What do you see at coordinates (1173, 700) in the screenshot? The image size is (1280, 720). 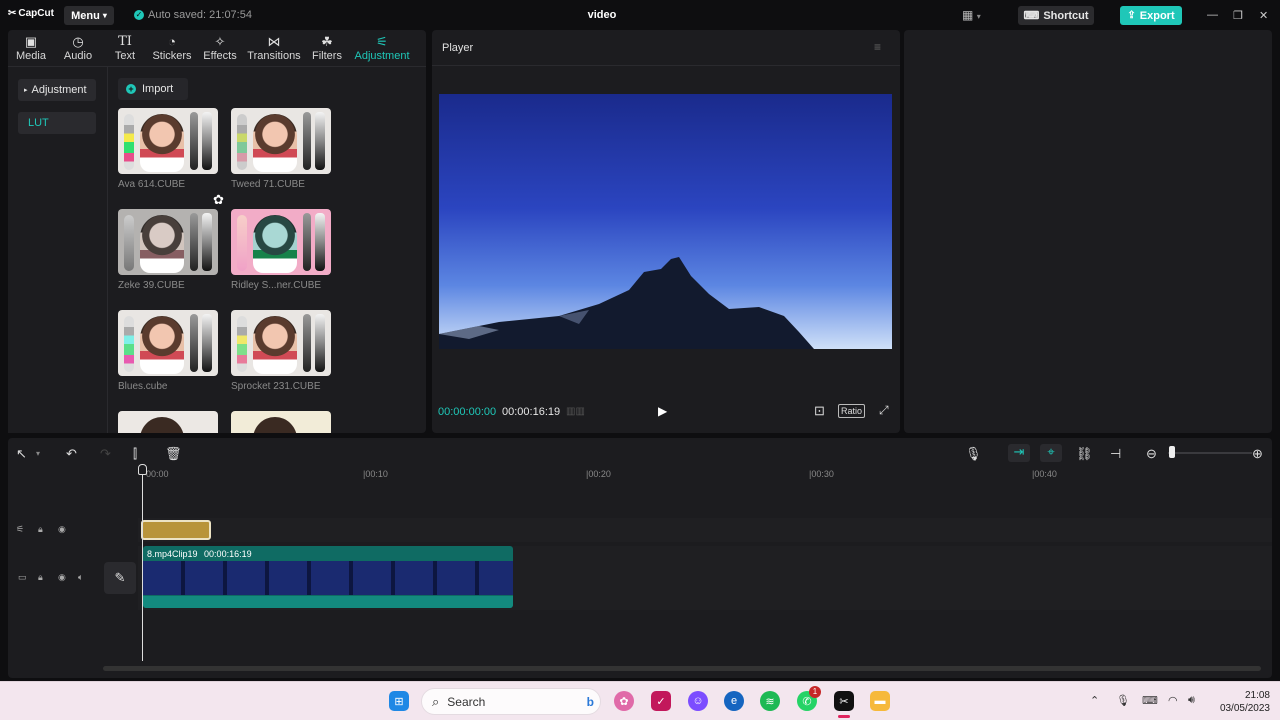 I see `wifi-icon: ◠` at bounding box center [1173, 700].